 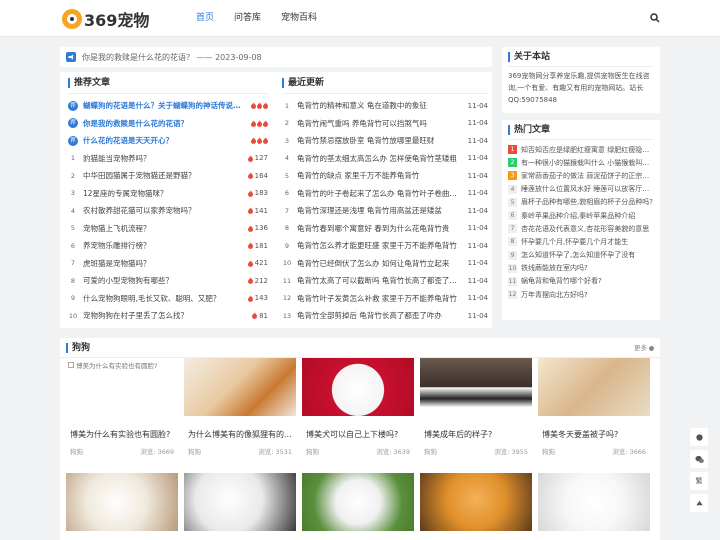 I want to click on latest-item-title: 龟背竹已经倒伏了怎么办 如何让龟背竹立起来, so click(x=373, y=263).